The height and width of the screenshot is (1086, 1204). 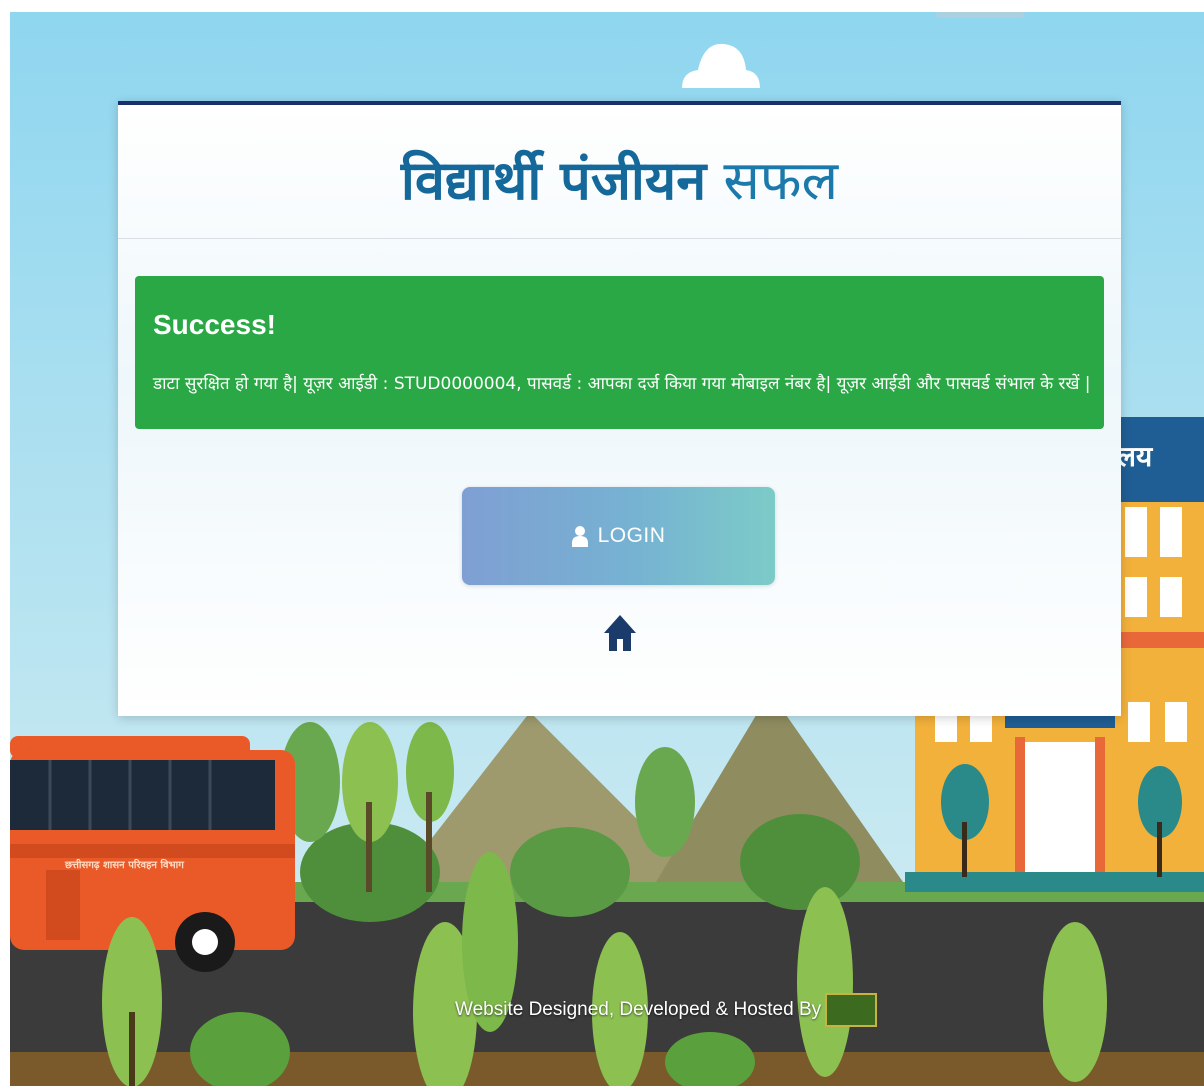 I want to click on login-button: LOGIN, so click(x=618, y=536).